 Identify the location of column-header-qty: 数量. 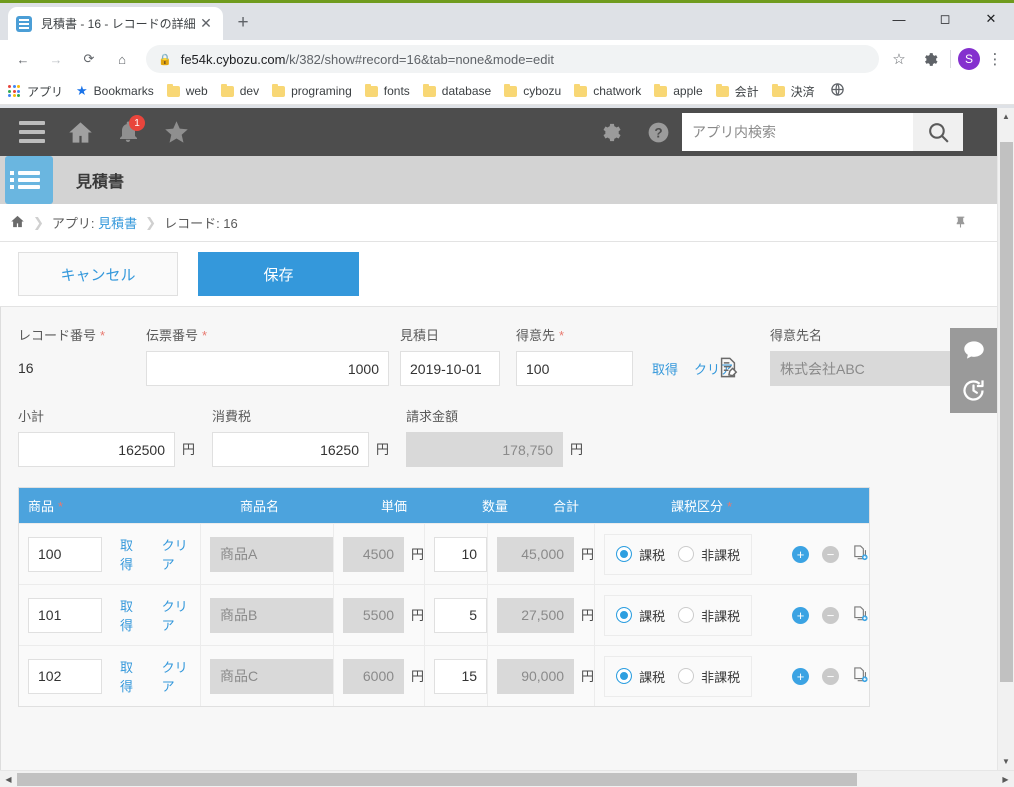
(495, 506).